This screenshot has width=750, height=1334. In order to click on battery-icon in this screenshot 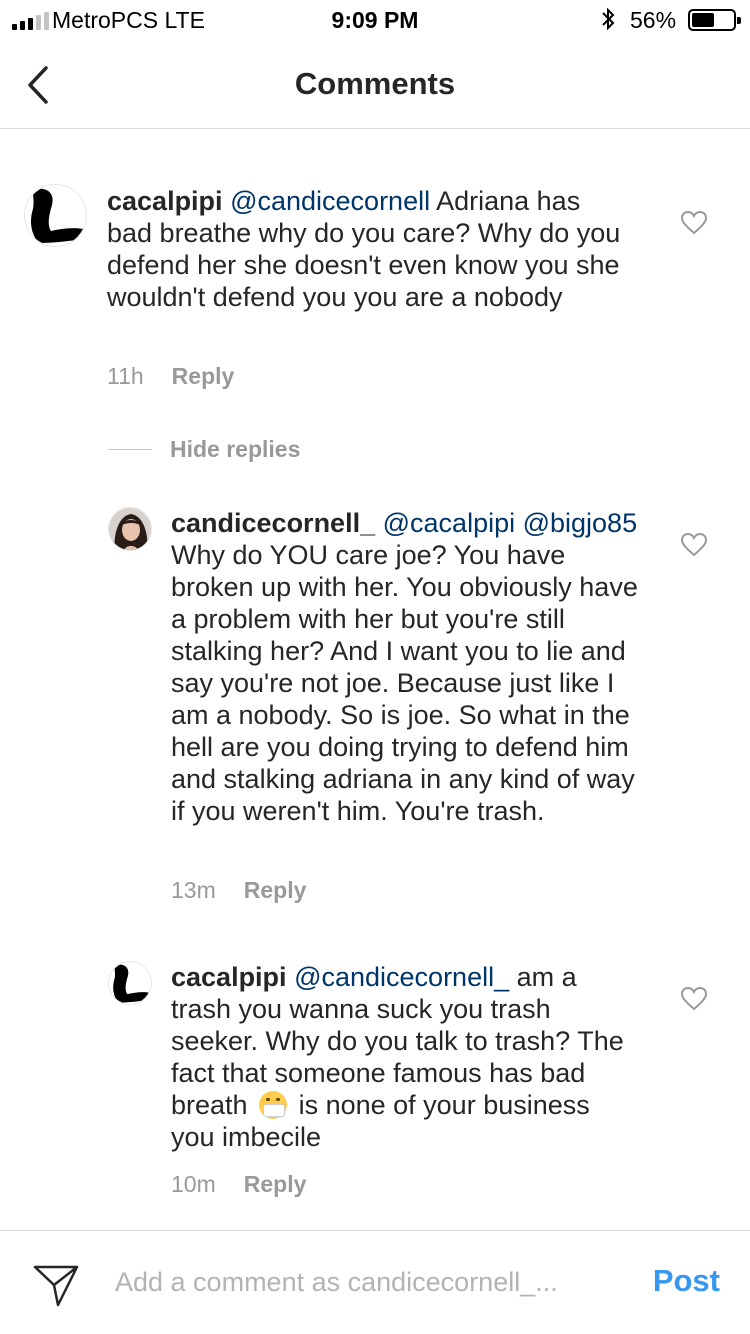, I will do `click(714, 20)`.